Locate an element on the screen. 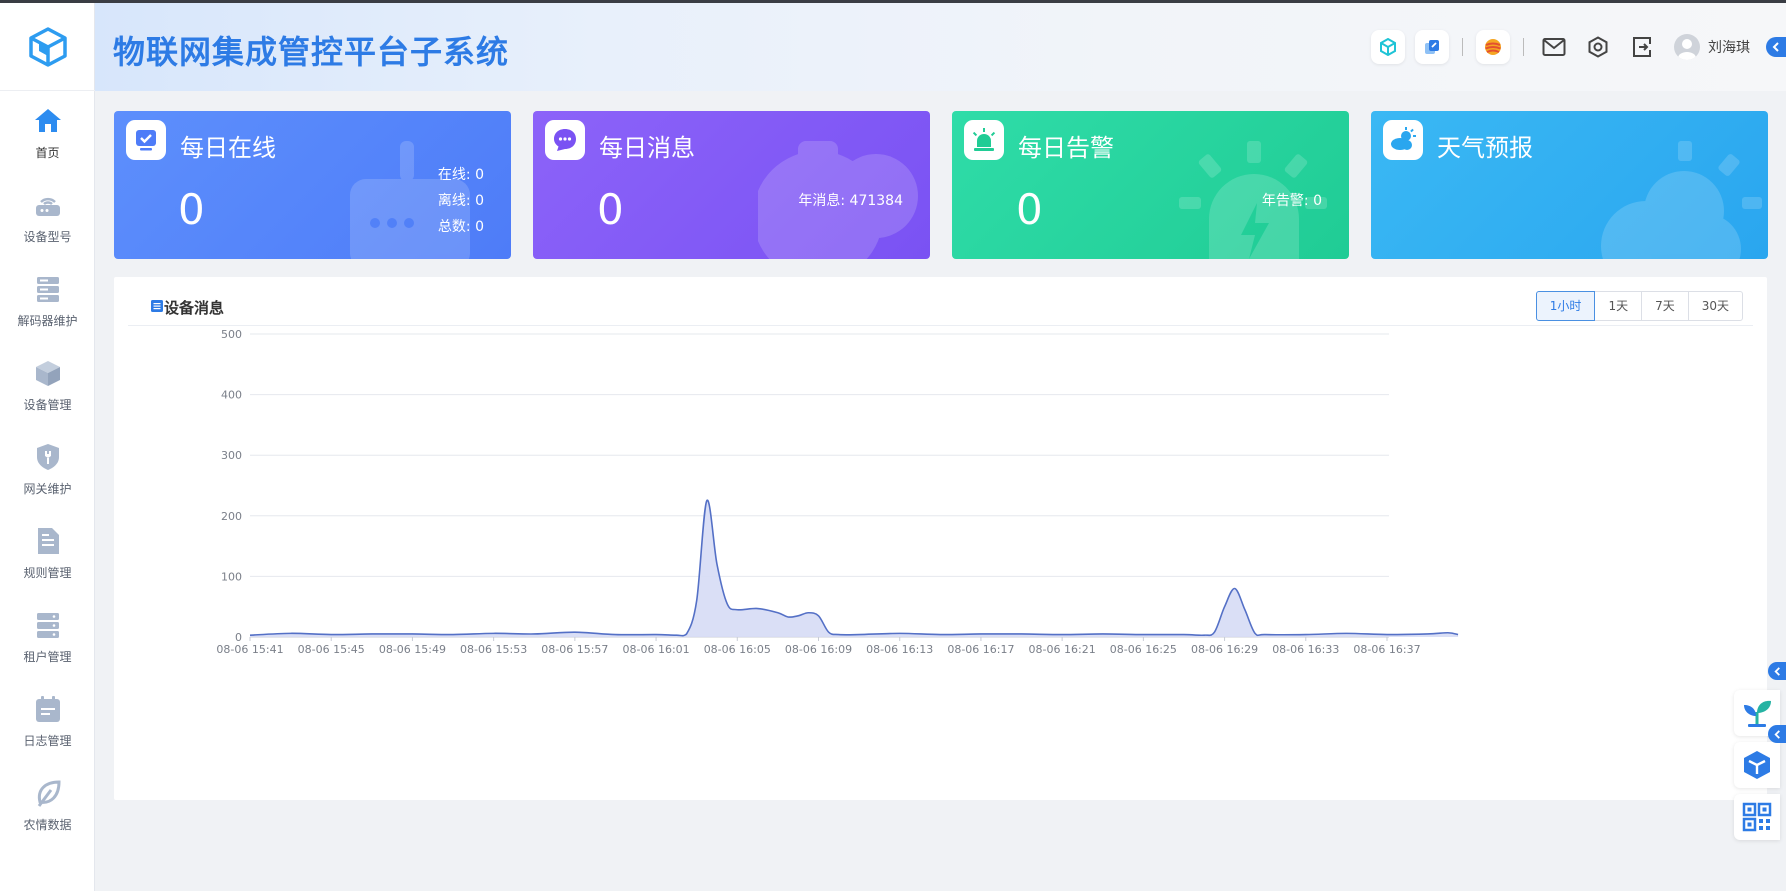  sidebar-item-tenants: 租户管理 is located at coordinates (47, 637).